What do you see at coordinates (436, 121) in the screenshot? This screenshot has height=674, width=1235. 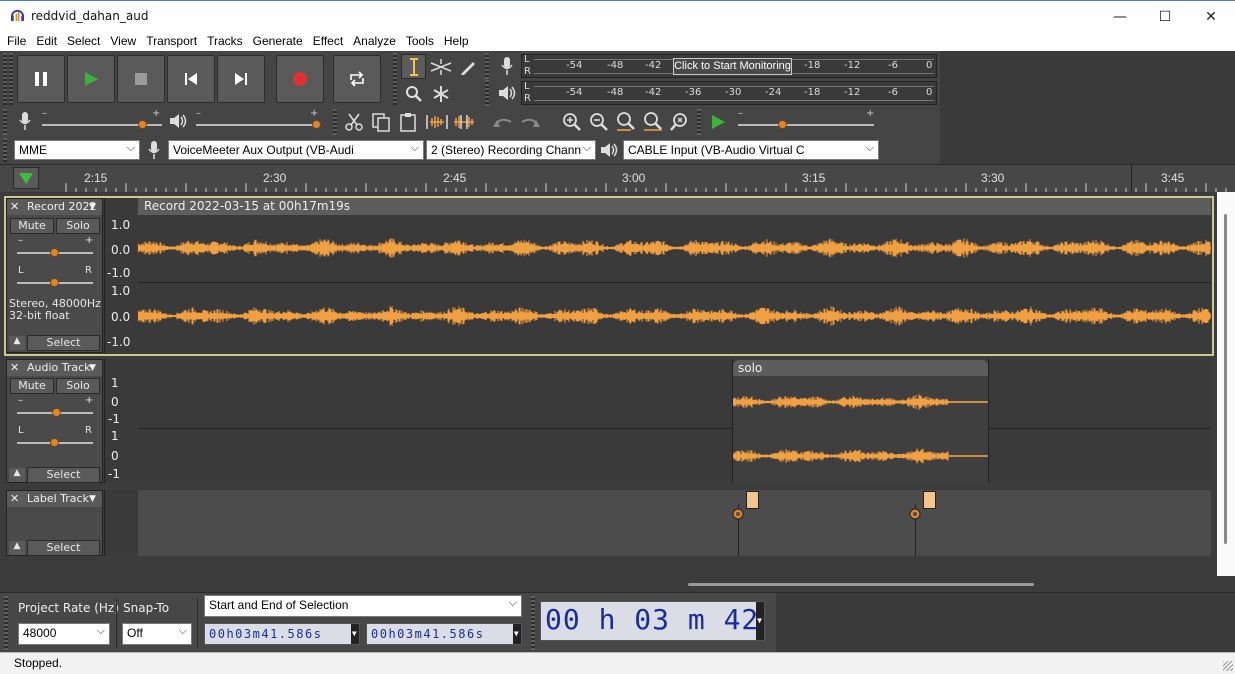 I see `trim-button` at bounding box center [436, 121].